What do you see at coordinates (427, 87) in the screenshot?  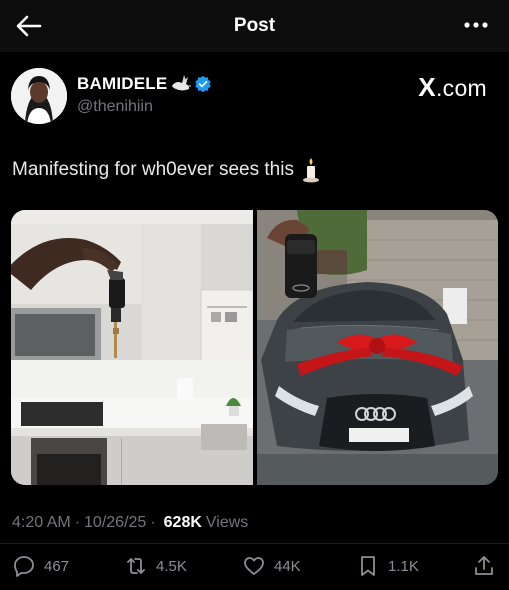 I see `watermark-x: X` at bounding box center [427, 87].